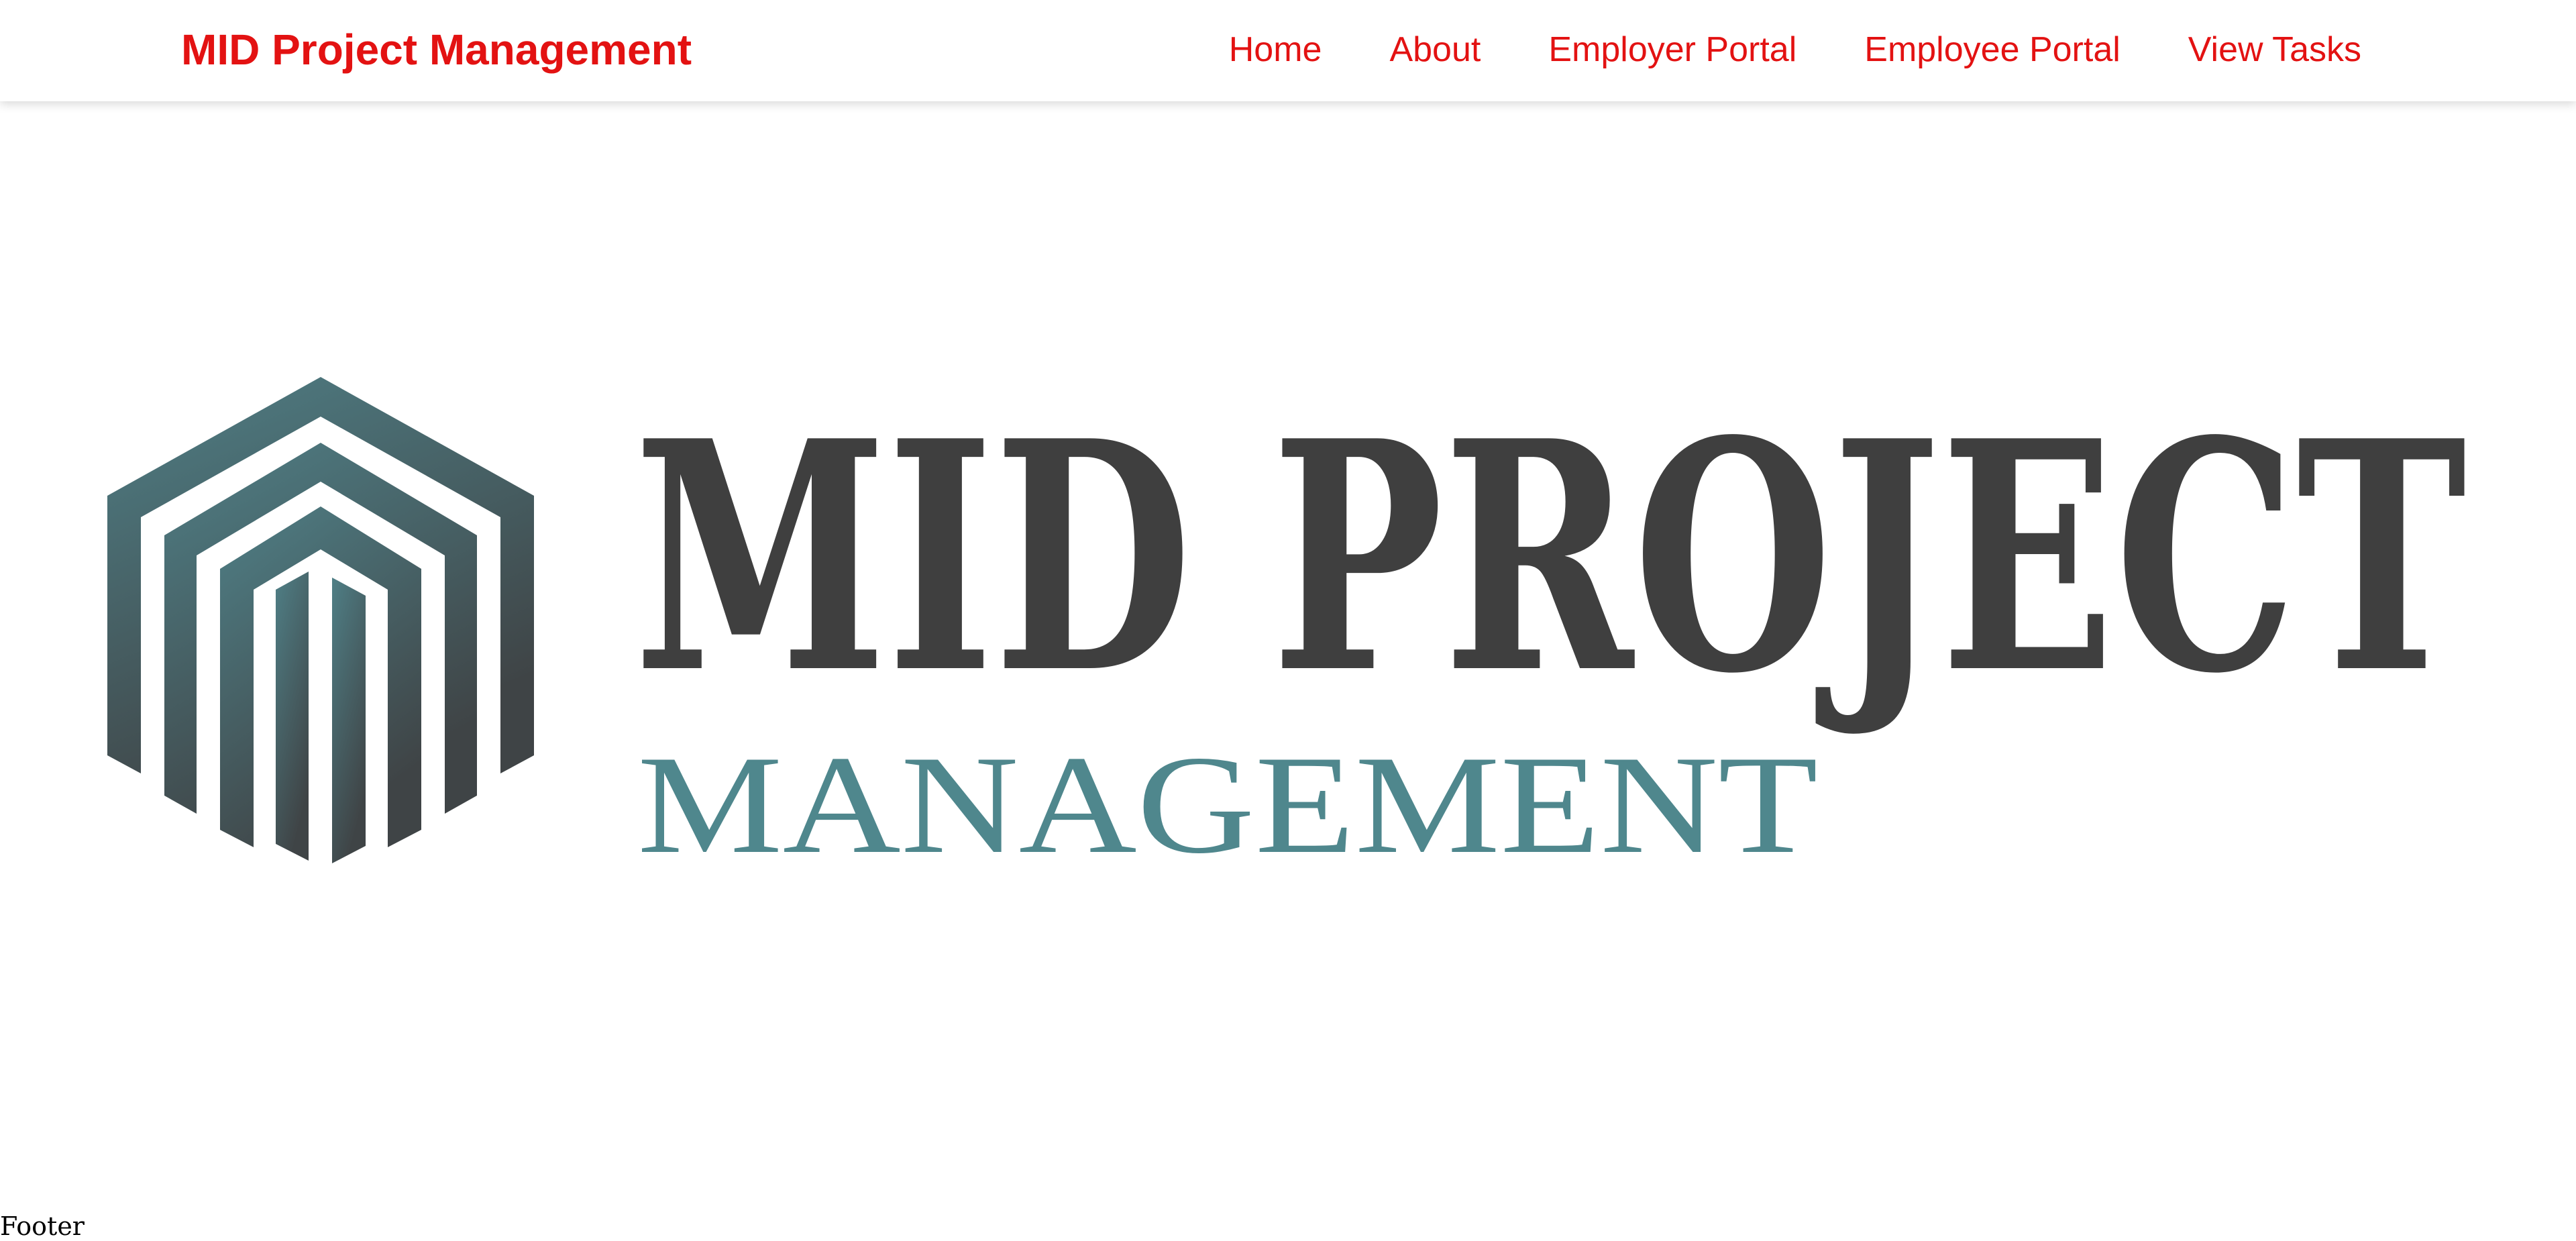  Describe the element at coordinates (1227, 805) in the screenshot. I see `logo-wordmark-bottom: MANAGEMENT` at that location.